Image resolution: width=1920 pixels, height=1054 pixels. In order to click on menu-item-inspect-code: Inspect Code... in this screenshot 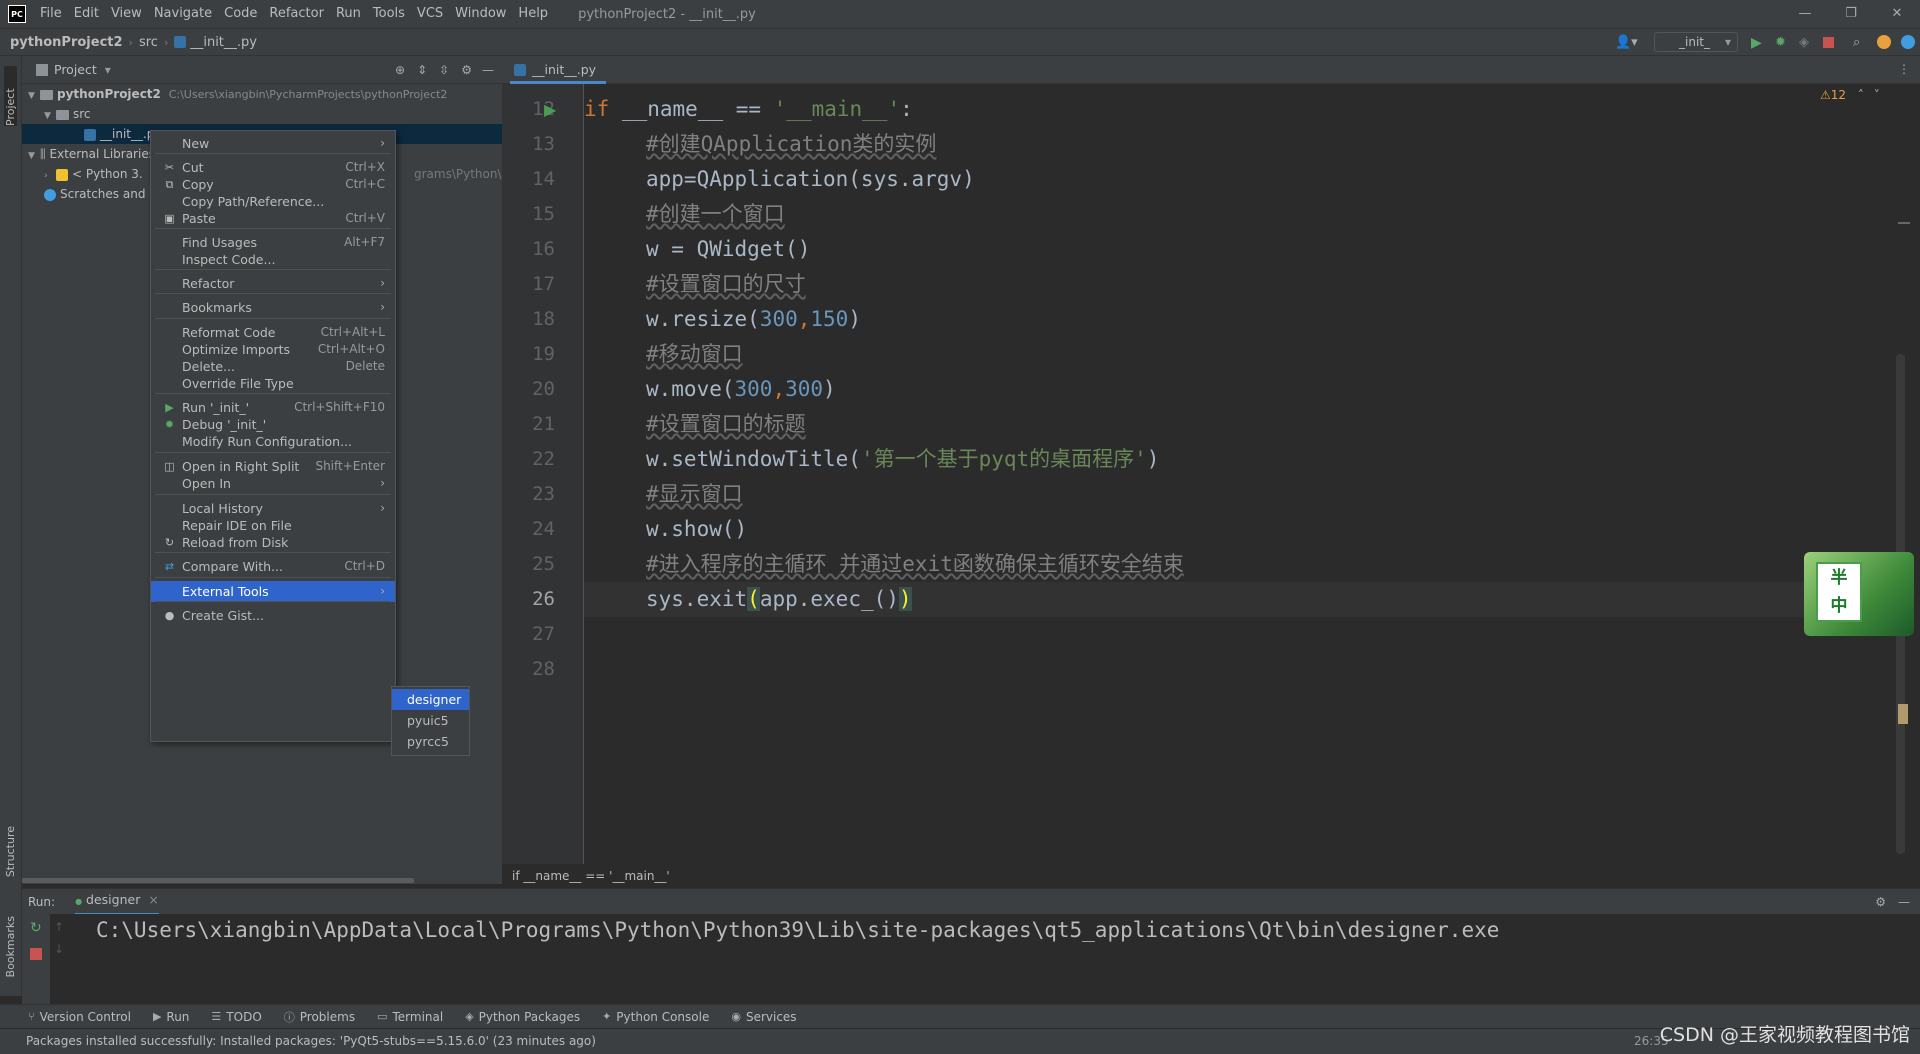, I will do `click(273, 259)`.